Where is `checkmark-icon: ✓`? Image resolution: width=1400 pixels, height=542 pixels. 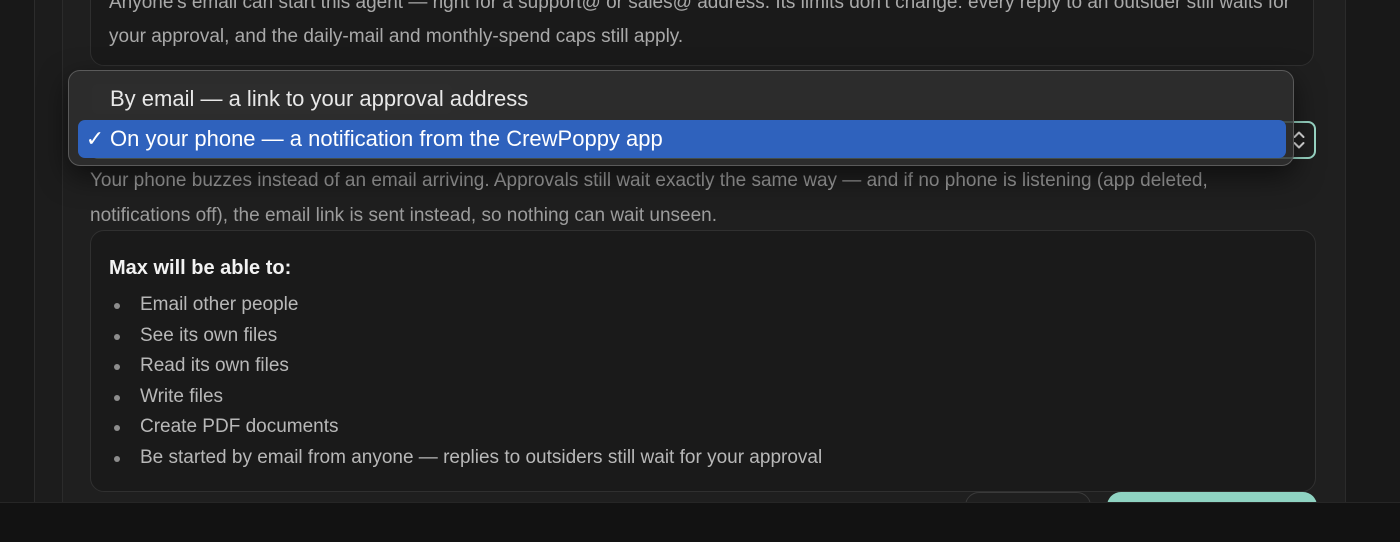 checkmark-icon: ✓ is located at coordinates (95, 138).